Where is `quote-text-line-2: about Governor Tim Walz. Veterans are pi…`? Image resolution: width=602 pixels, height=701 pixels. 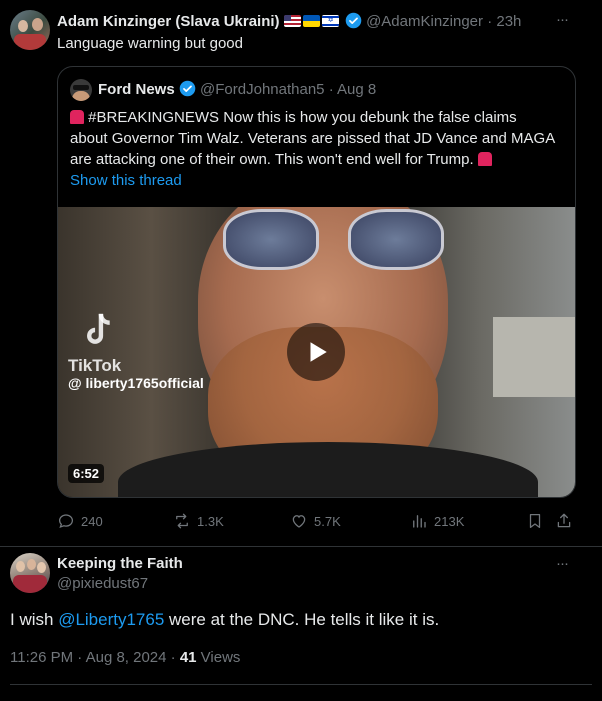
quote-text-line-2: about Governor Tim Walz. Veterans are pi… is located at coordinates (313, 138).